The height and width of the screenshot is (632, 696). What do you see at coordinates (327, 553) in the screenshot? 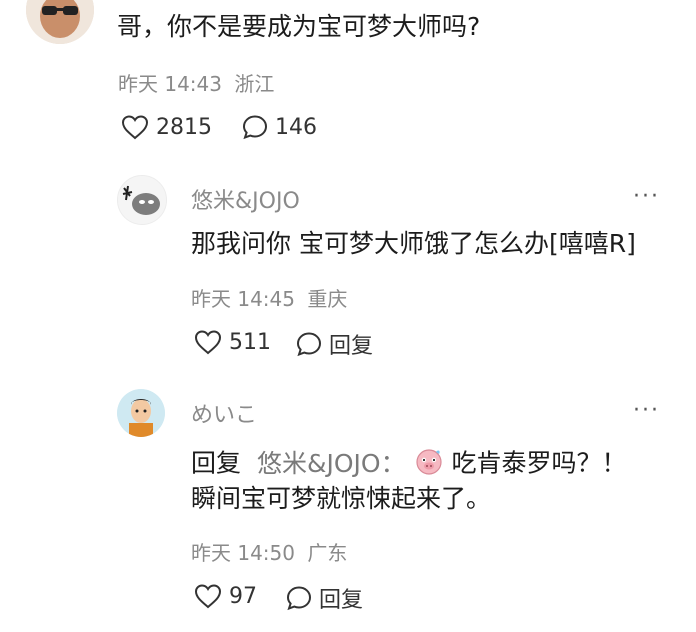
I see `comment-location: 广东` at bounding box center [327, 553].